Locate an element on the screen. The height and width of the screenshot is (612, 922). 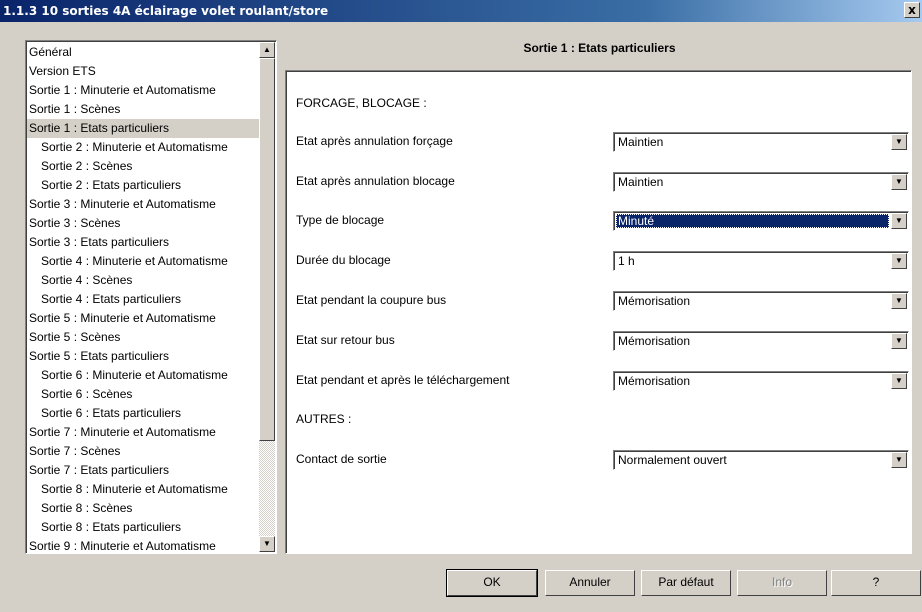
param-dropdown: Normalement ouvert ▼ is located at coordinates (761, 460).